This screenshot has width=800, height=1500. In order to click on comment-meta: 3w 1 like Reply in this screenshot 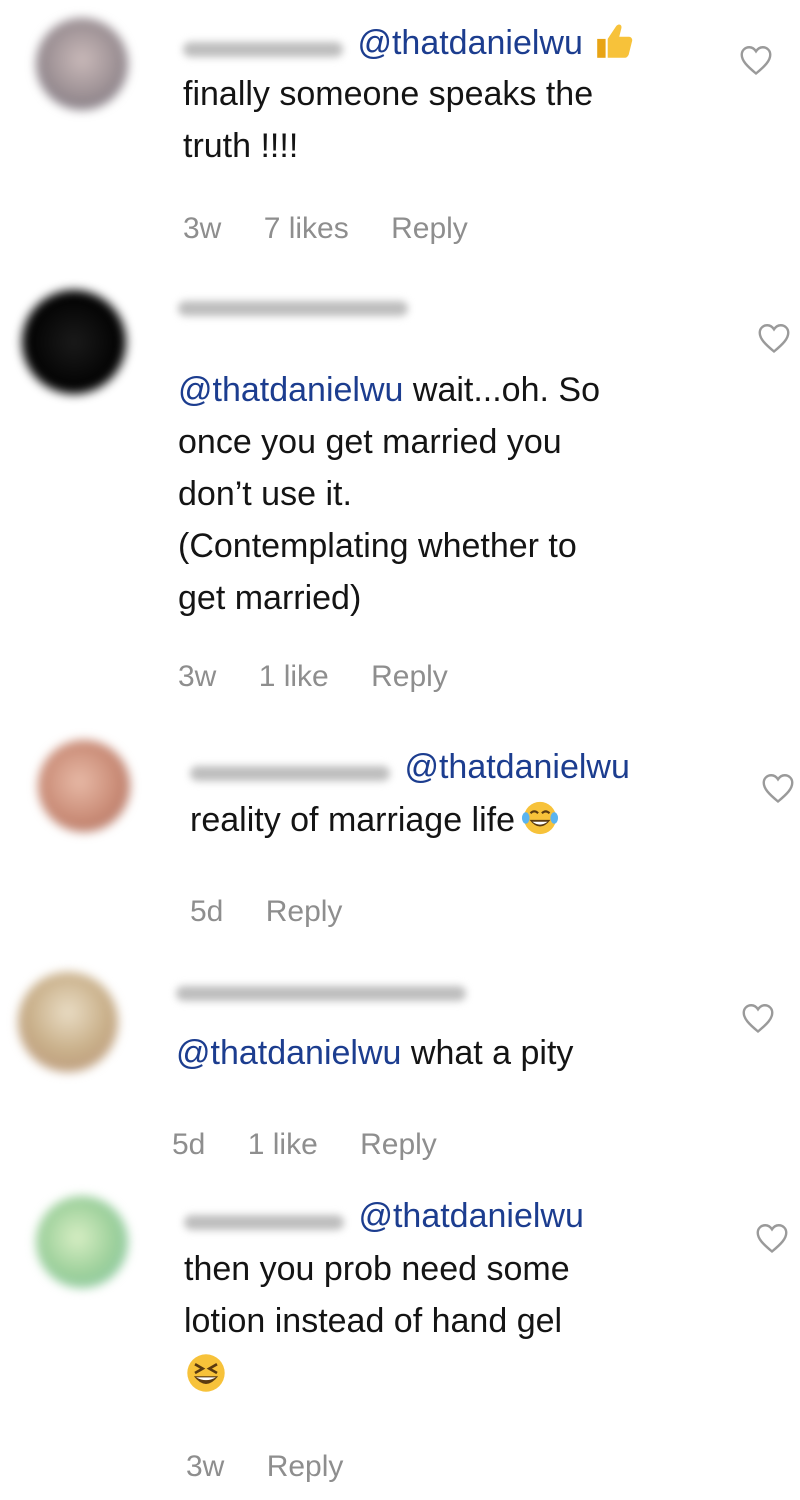, I will do `click(330, 677)`.